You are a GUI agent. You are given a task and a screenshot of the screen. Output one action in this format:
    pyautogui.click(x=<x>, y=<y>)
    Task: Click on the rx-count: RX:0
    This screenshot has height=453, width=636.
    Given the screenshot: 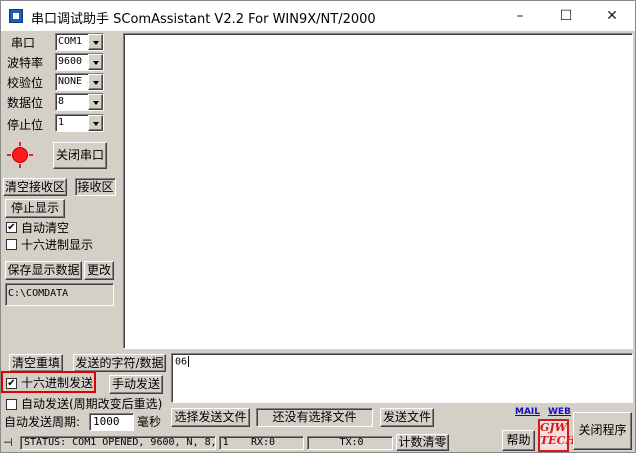 What is the action you would take?
    pyautogui.click(x=261, y=443)
    